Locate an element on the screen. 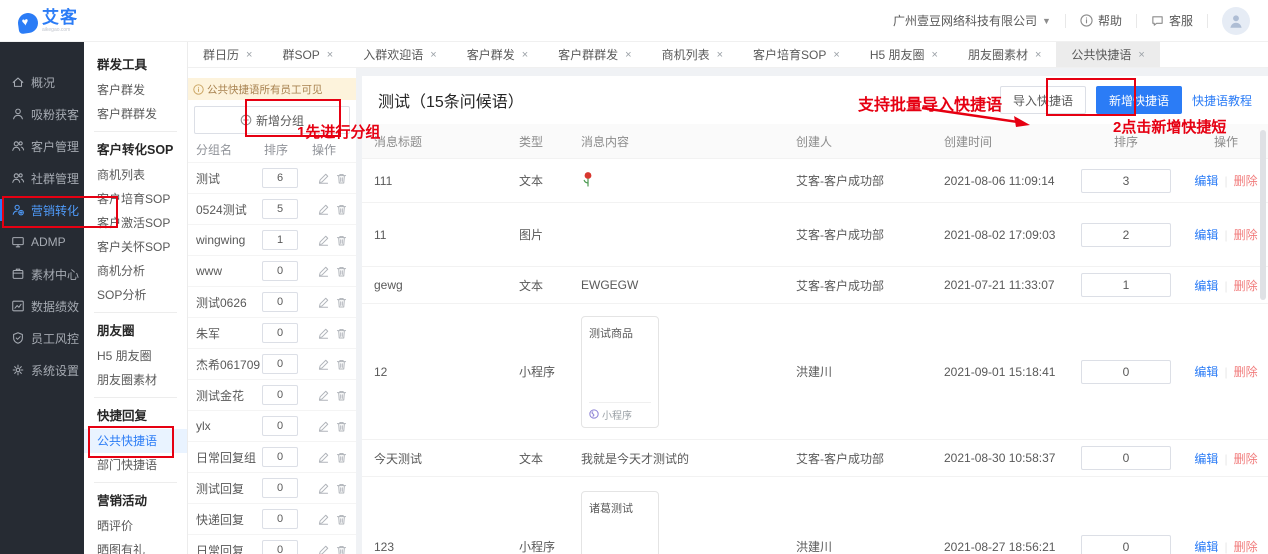  sidebar-item: 素材中心 is located at coordinates (42, 274).